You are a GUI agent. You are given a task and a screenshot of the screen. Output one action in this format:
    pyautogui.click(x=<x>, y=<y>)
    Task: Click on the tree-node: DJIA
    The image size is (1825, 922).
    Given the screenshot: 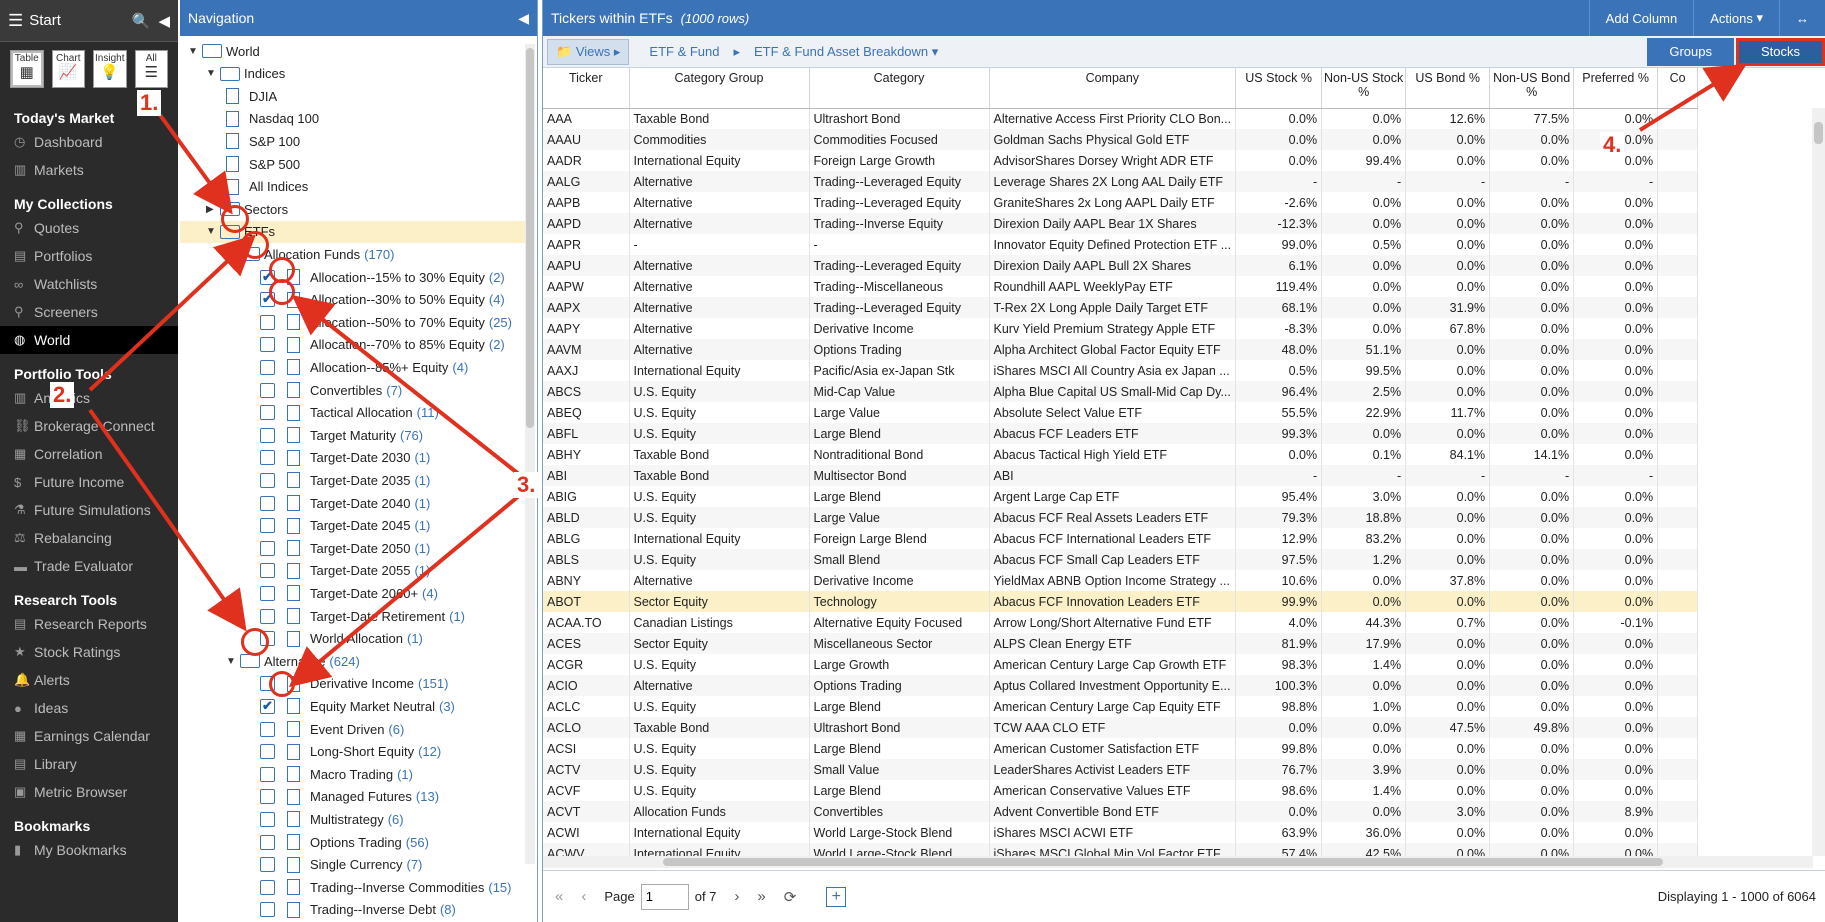 What is the action you would take?
    pyautogui.click(x=251, y=96)
    